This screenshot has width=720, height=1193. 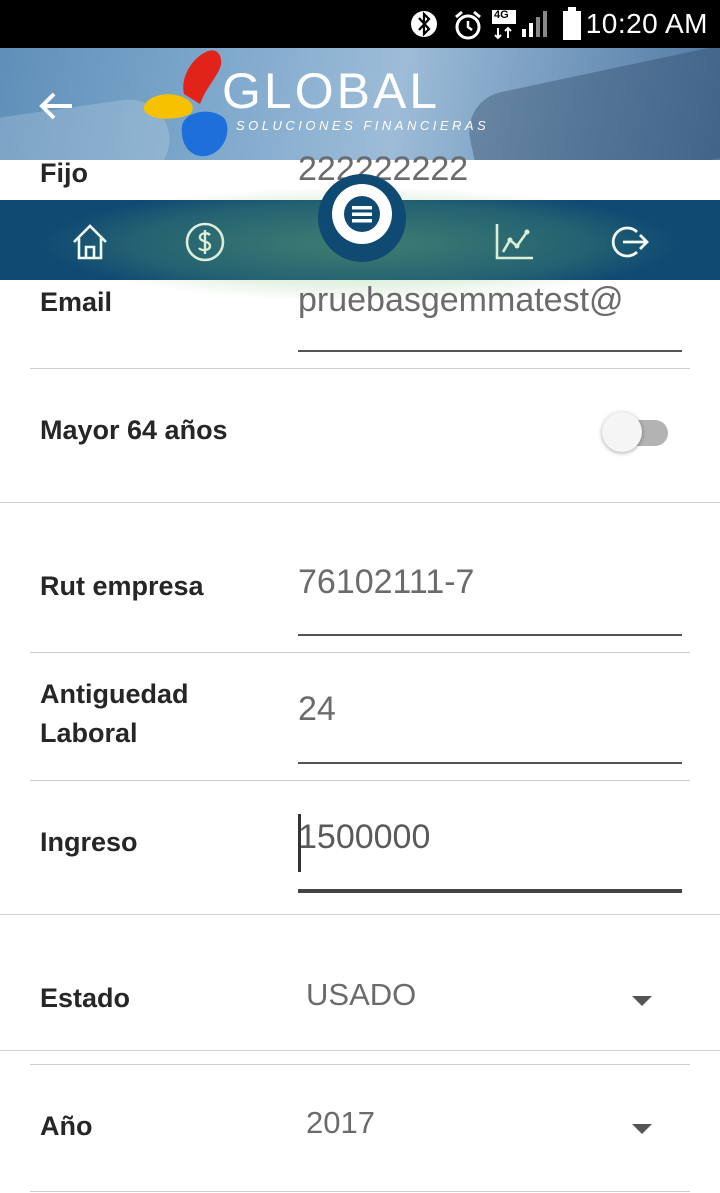 I want to click on logo-subtitle: SOLUCIONES FINANCIERAS, so click(x=363, y=125).